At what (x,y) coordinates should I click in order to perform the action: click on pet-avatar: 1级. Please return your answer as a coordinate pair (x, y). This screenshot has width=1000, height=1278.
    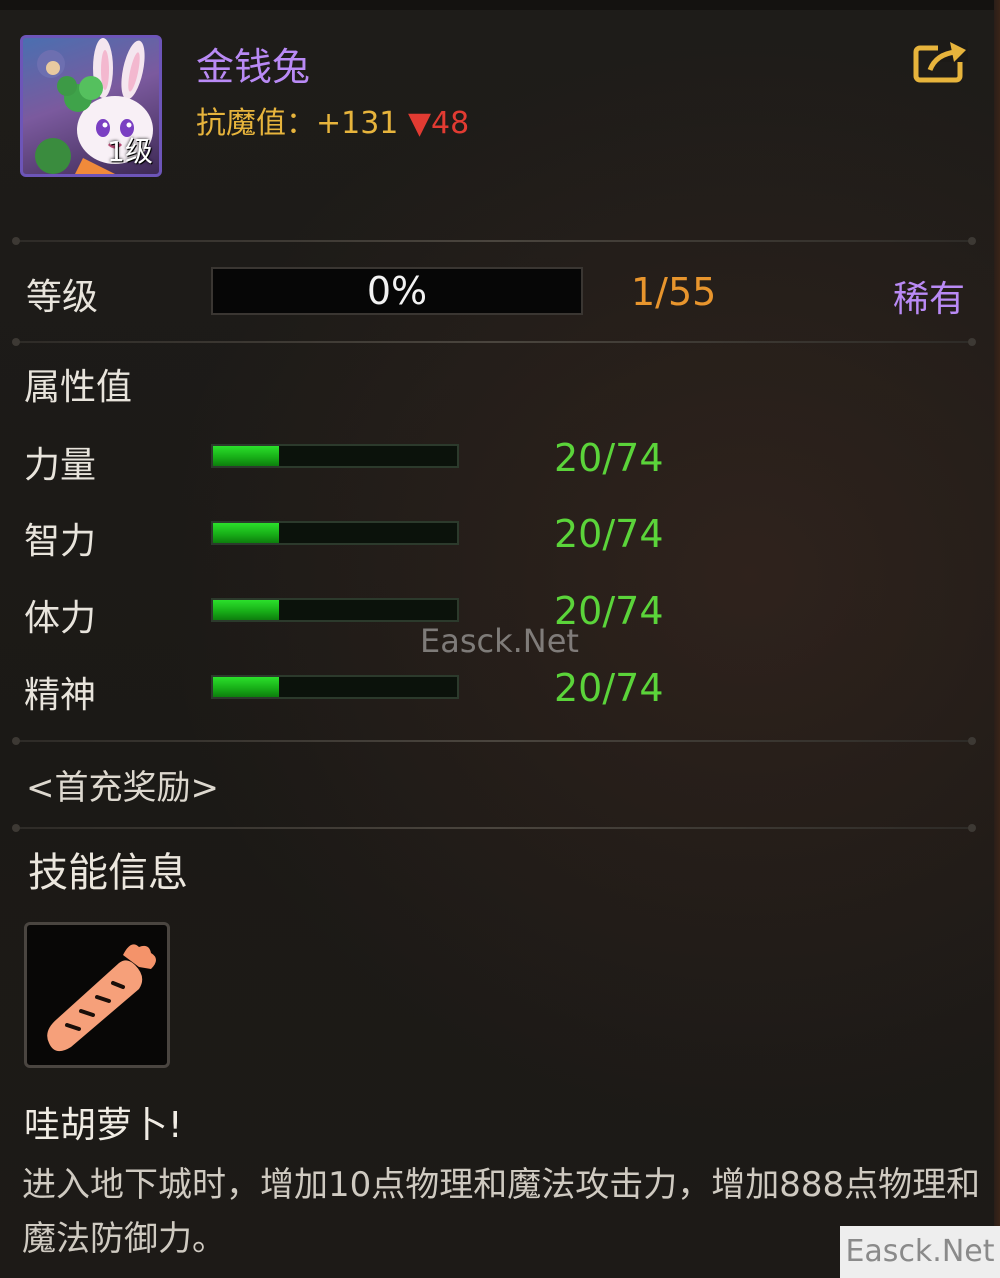
    Looking at the image, I should click on (91, 106).